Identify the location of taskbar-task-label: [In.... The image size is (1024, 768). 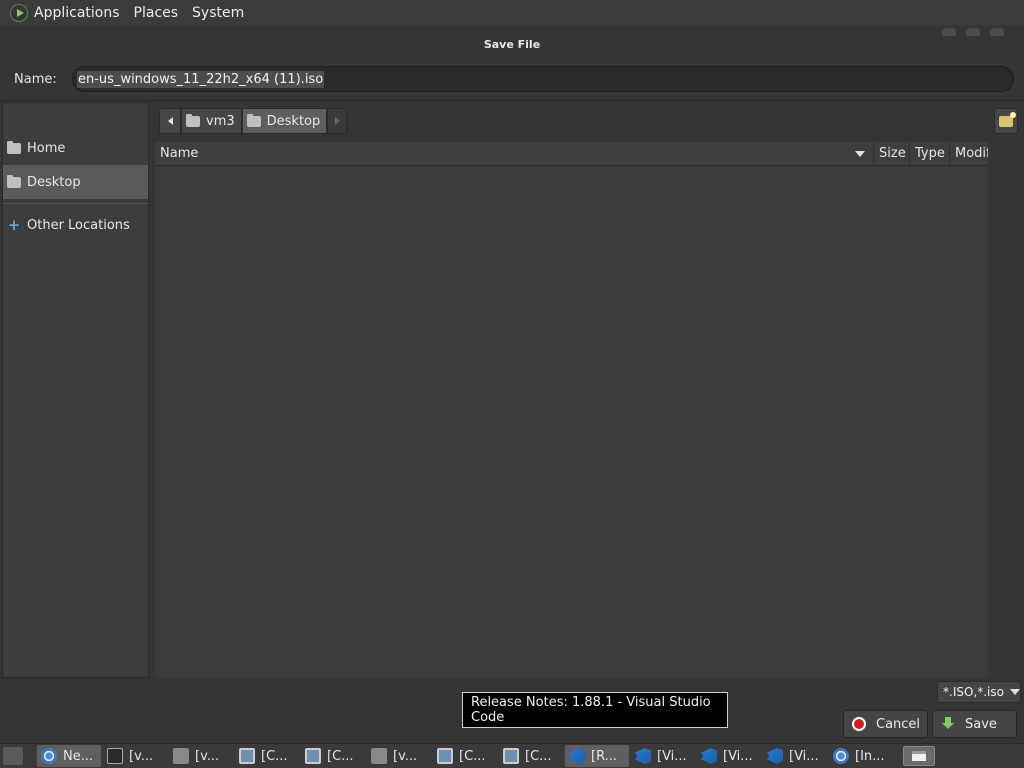
(870, 756).